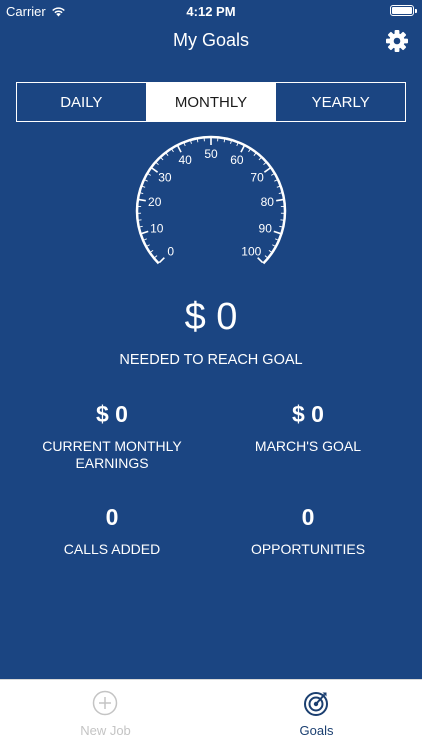  Describe the element at coordinates (112, 436) in the screenshot. I see `current-earnings-stat: $ 0 CURRENT MONTHLY EARNINGS` at that location.